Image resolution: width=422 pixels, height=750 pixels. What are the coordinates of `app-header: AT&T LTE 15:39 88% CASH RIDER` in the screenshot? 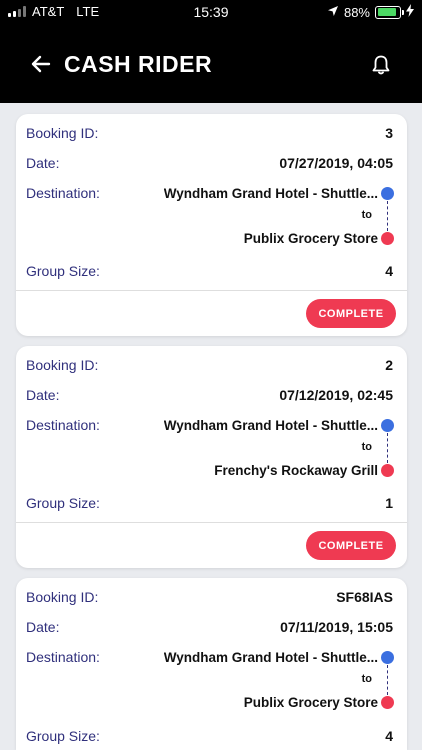 It's located at (211, 51).